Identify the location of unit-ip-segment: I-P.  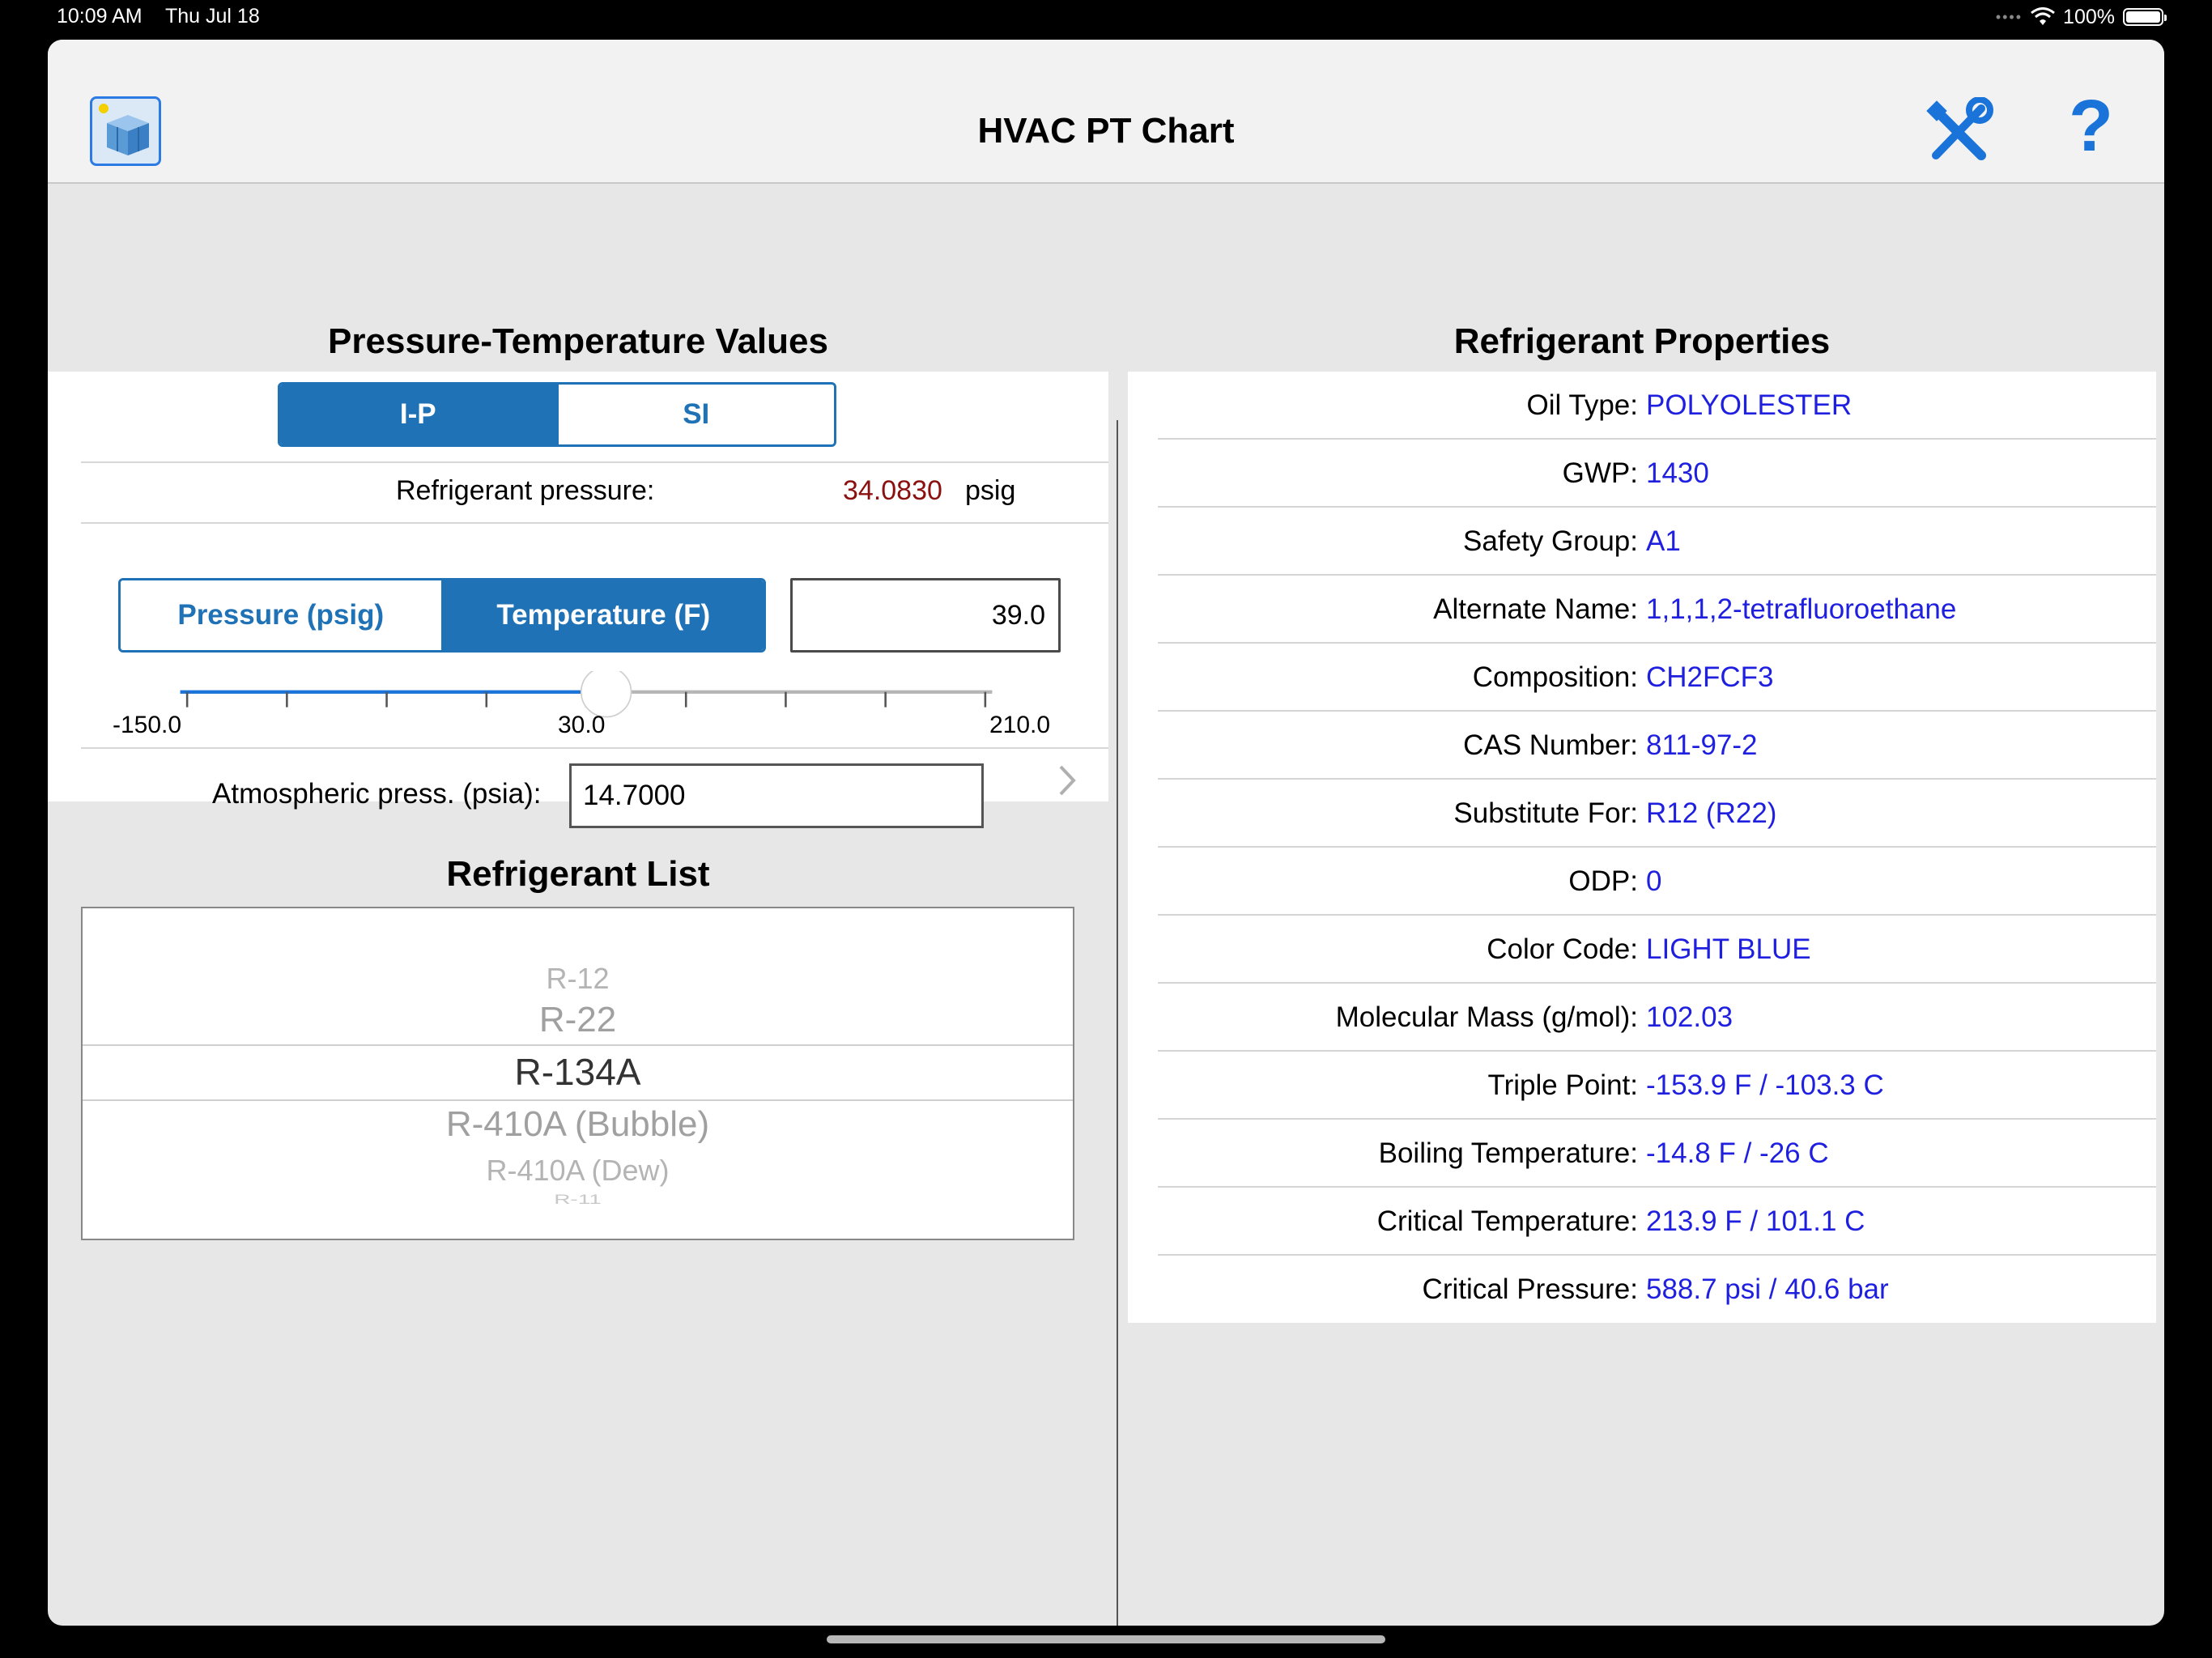
(418, 414).